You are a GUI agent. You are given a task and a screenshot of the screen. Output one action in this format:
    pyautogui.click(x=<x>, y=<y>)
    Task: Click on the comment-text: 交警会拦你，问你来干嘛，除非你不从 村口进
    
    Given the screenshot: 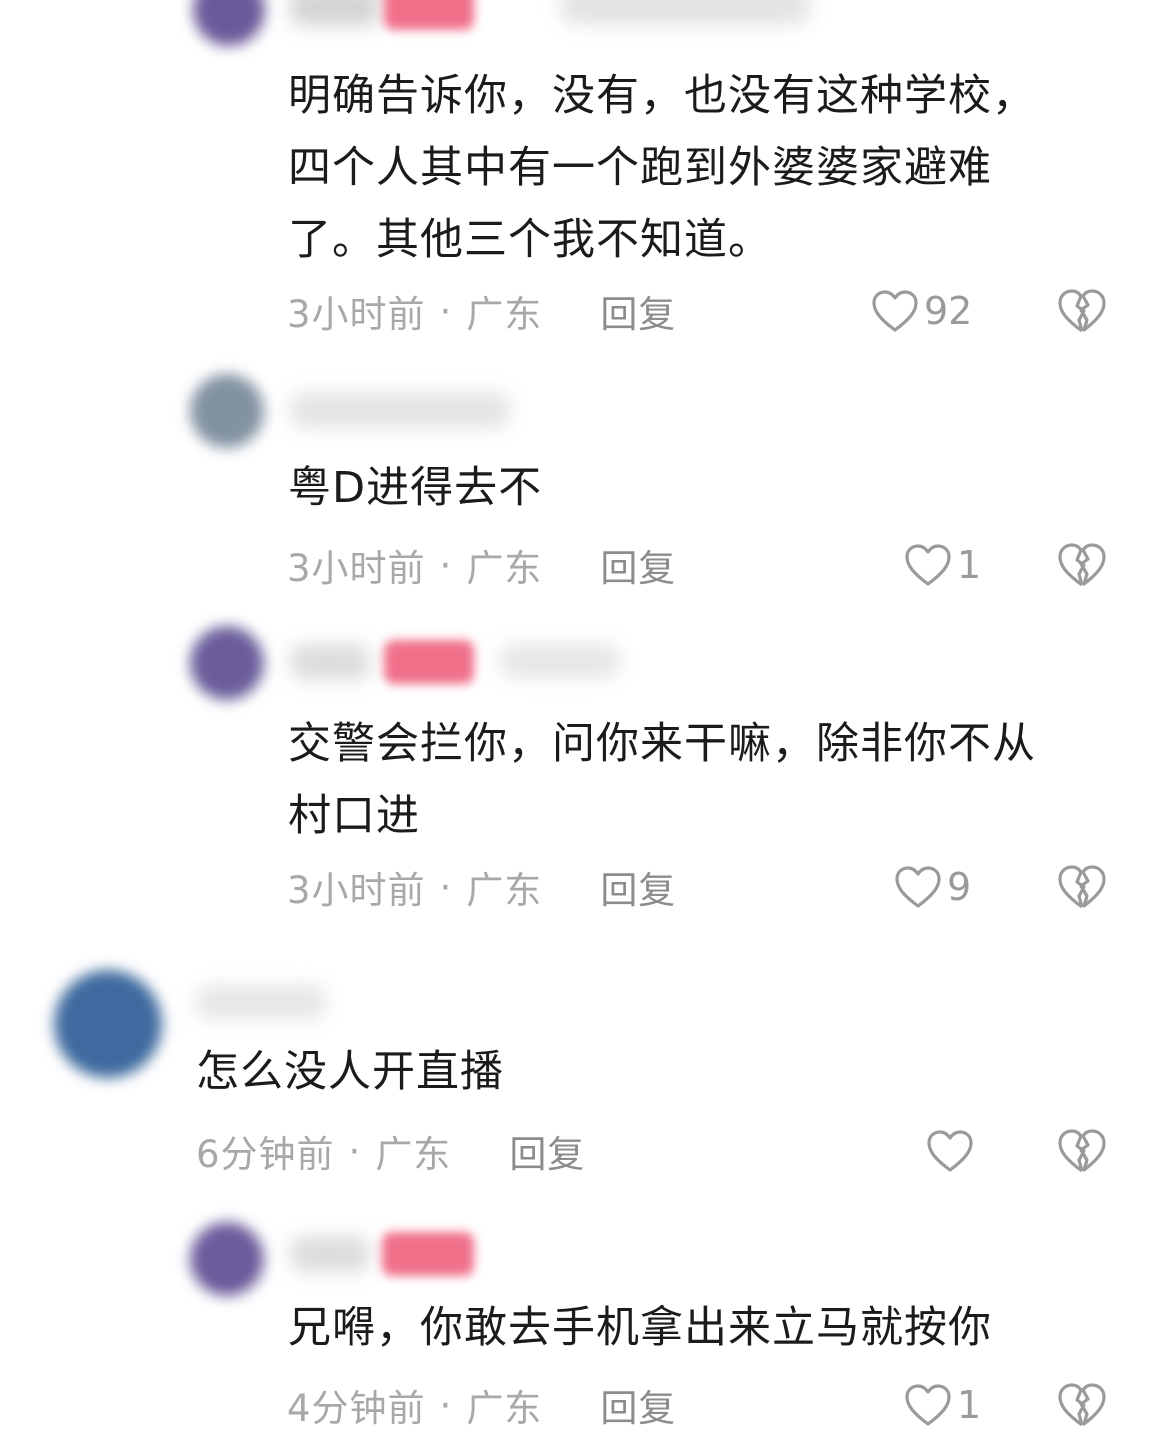 What is the action you would take?
    pyautogui.click(x=662, y=780)
    